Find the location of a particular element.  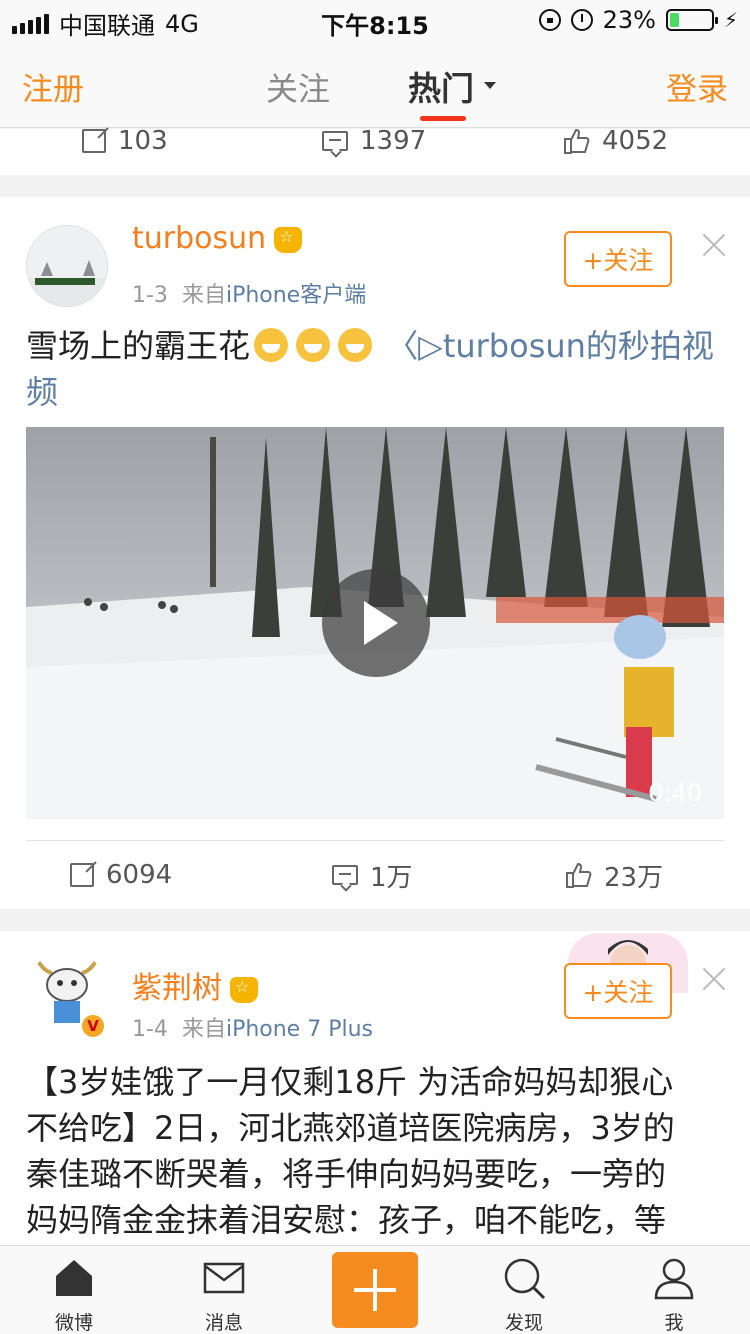

orientation-lock-icon is located at coordinates (549, 20).